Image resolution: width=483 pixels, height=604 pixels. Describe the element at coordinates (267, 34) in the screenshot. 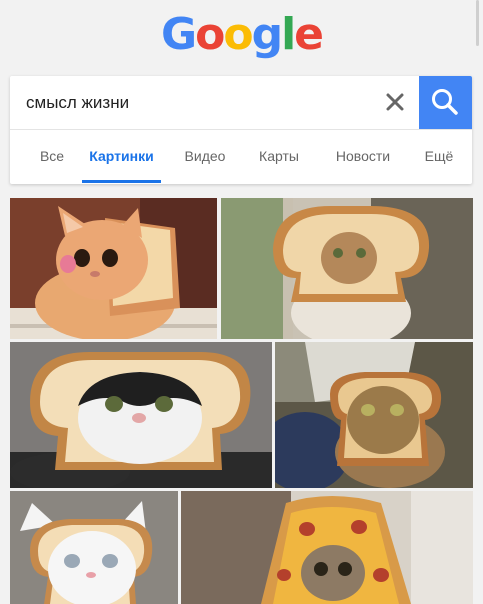

I see `logo-letter: g` at that location.